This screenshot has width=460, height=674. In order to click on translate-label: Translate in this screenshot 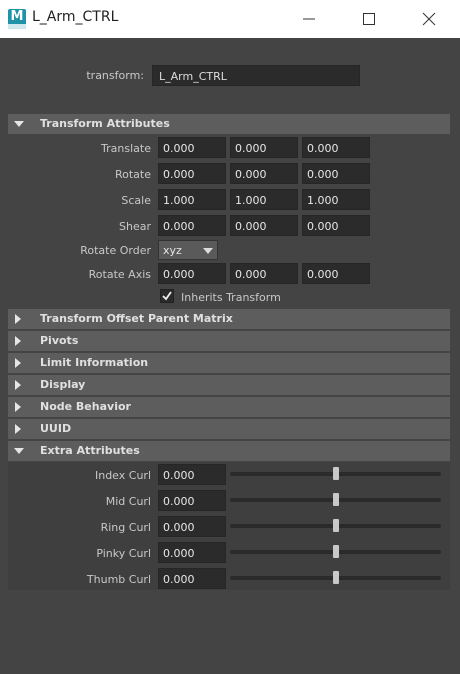, I will do `click(126, 148)`.